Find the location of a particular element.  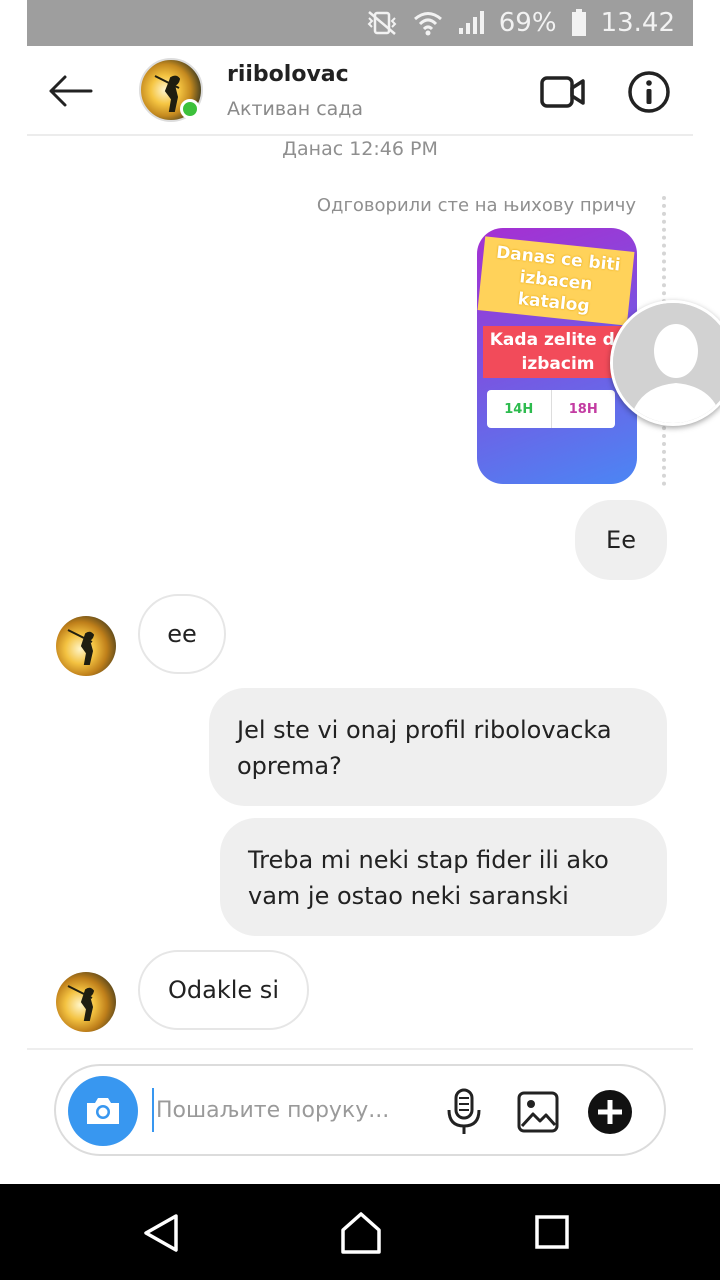

message-incoming: ee is located at coordinates (182, 634).